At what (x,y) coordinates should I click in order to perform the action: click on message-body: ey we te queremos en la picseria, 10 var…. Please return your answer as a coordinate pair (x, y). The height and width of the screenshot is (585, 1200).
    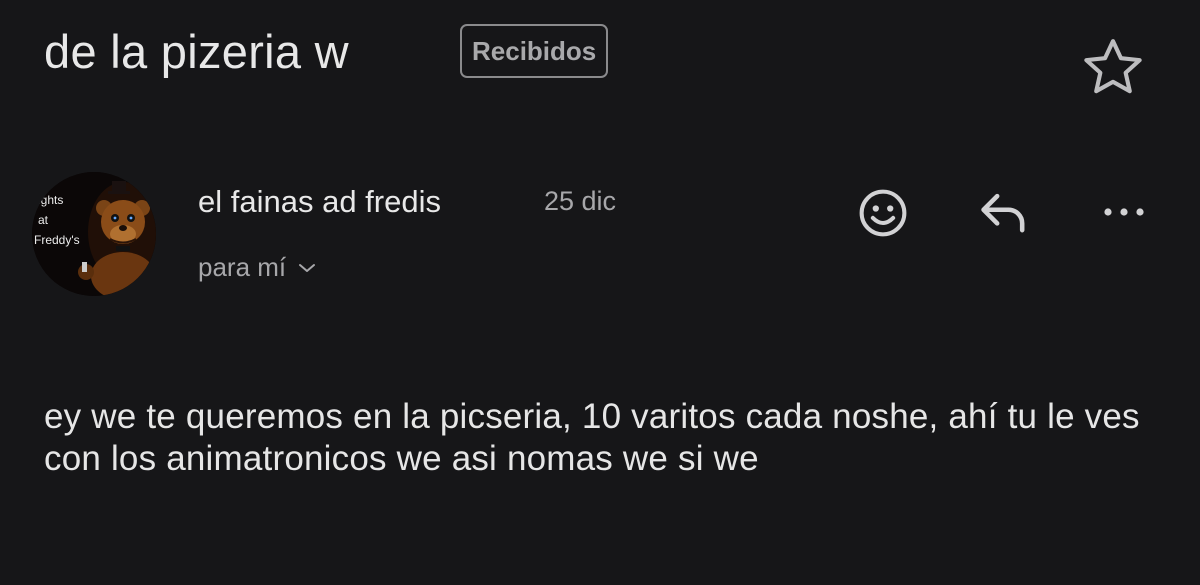
    Looking at the image, I should click on (592, 437).